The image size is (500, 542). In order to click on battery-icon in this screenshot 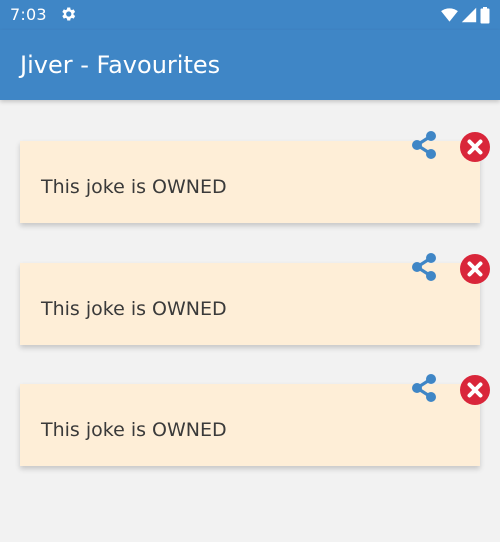, I will do `click(485, 15)`.